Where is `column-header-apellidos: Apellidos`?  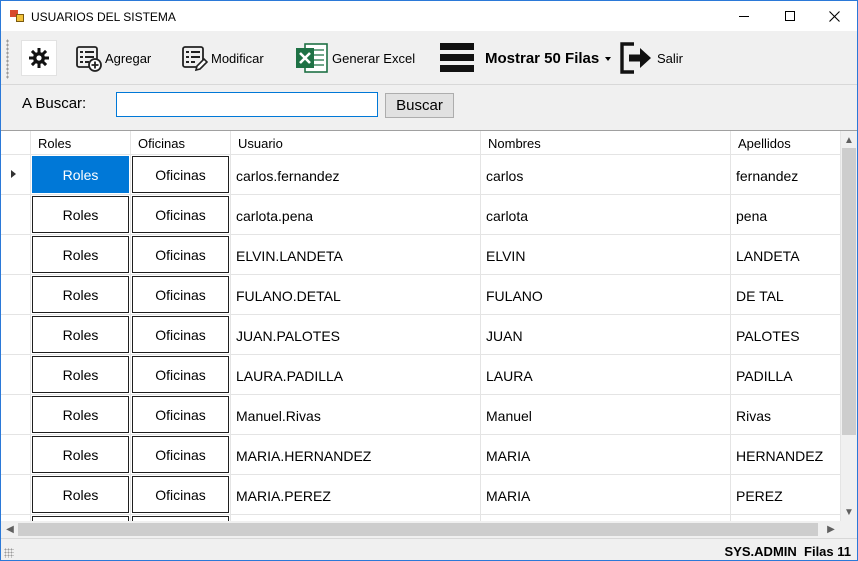
column-header-apellidos: Apellidos is located at coordinates (786, 143).